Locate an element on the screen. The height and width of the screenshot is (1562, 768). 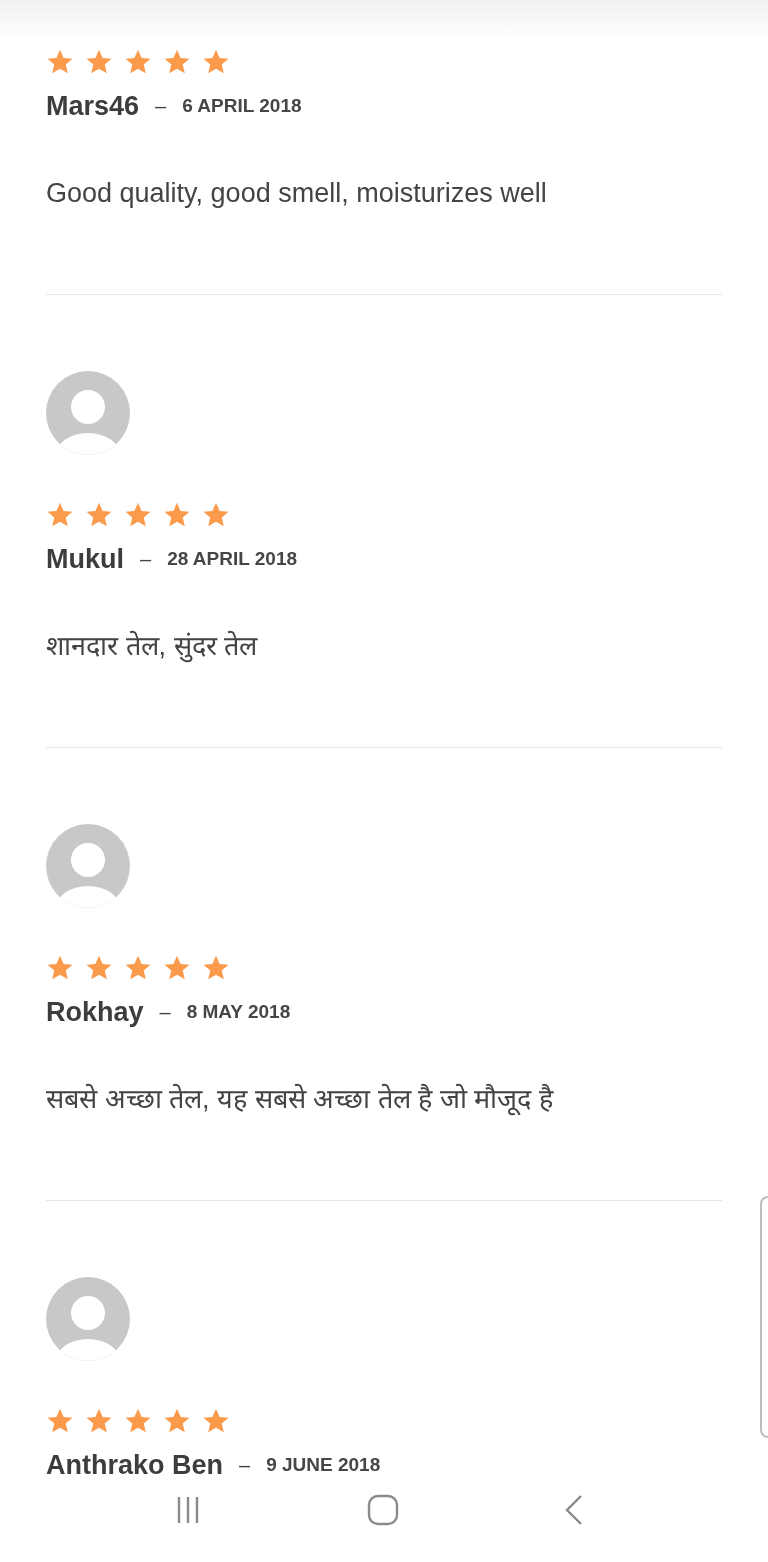
review-date: 6 APRIL 2018 is located at coordinates (242, 106).